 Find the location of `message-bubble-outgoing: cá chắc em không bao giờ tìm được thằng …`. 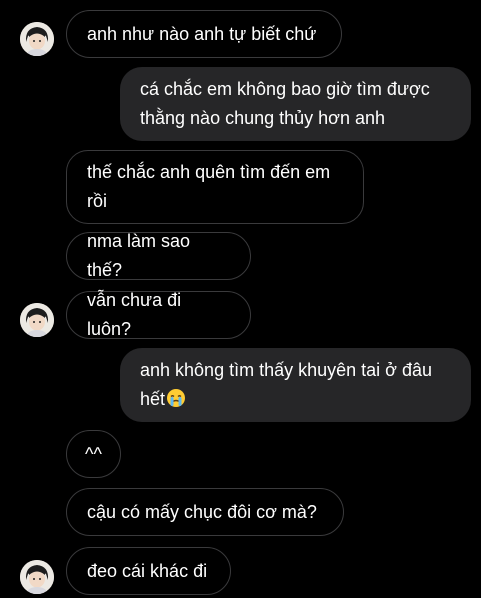

message-bubble-outgoing: cá chắc em không bao giờ tìm được thằng … is located at coordinates (295, 104).